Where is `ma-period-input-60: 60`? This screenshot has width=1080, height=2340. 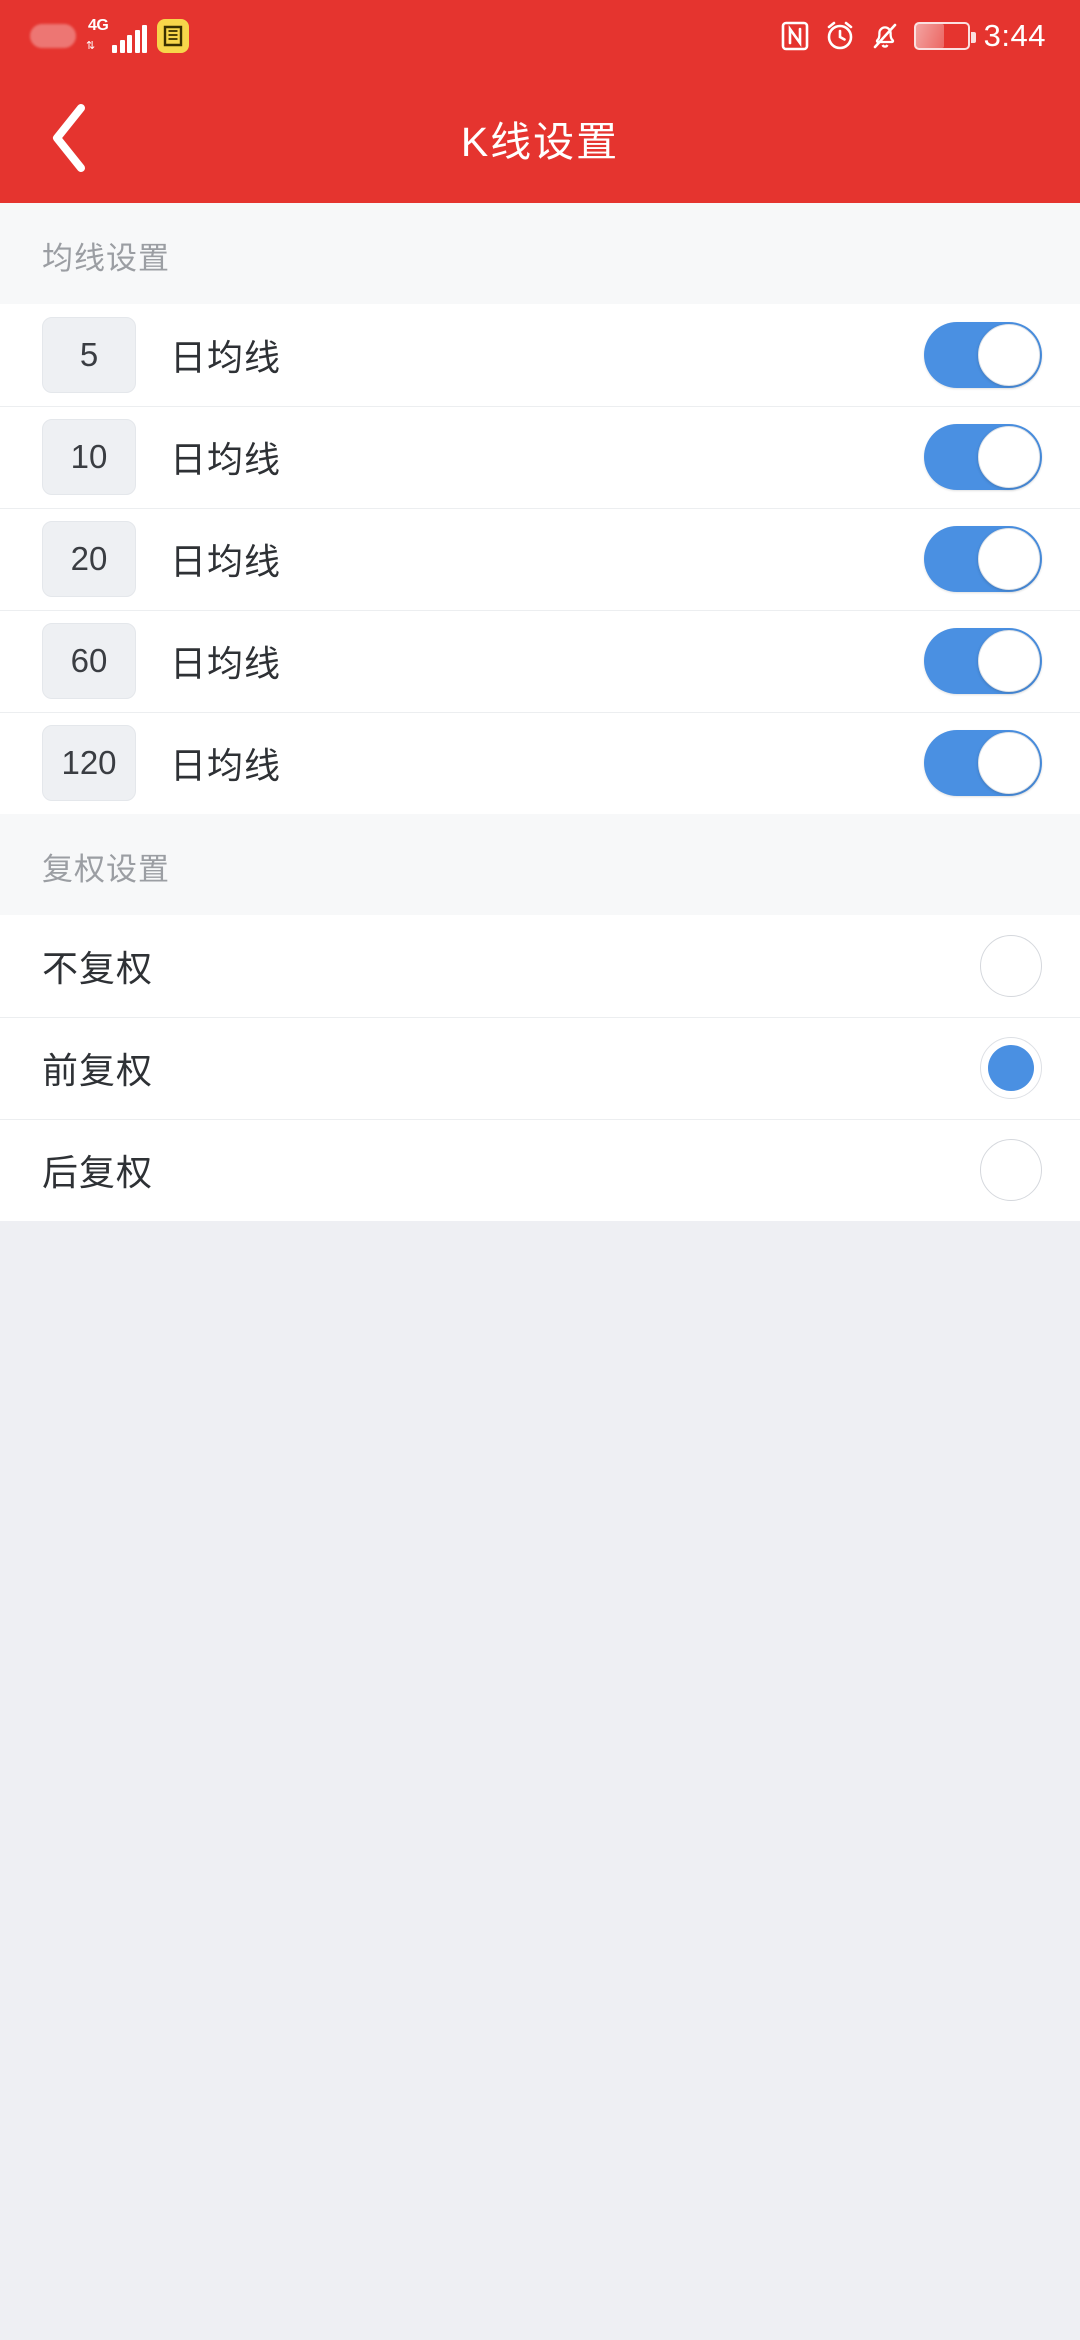 ma-period-input-60: 60 is located at coordinates (89, 661).